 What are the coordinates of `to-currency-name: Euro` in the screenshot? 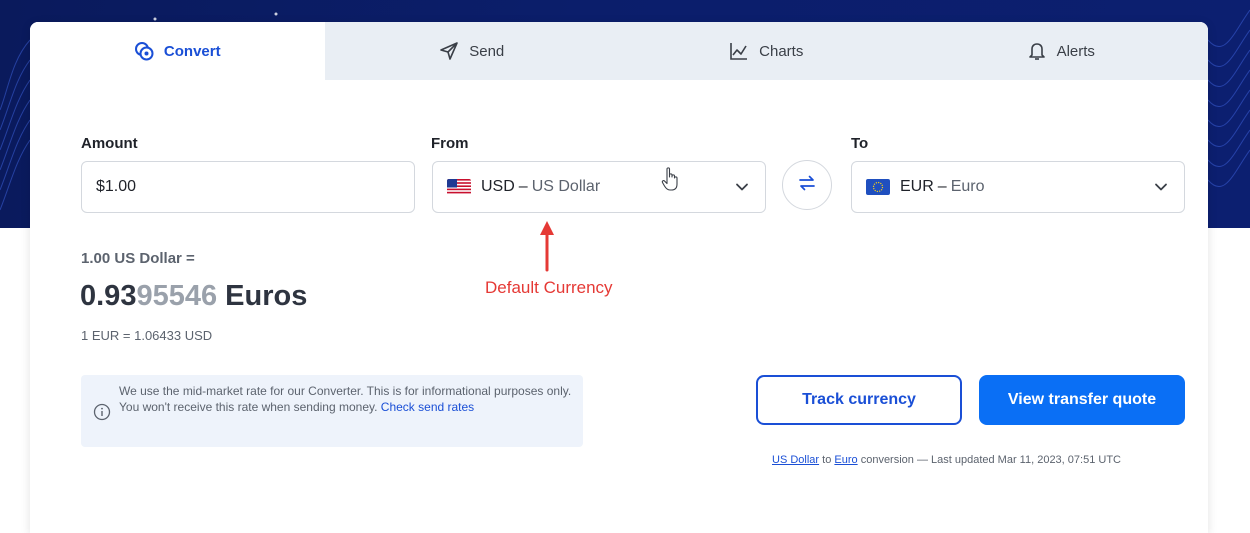 It's located at (967, 186).